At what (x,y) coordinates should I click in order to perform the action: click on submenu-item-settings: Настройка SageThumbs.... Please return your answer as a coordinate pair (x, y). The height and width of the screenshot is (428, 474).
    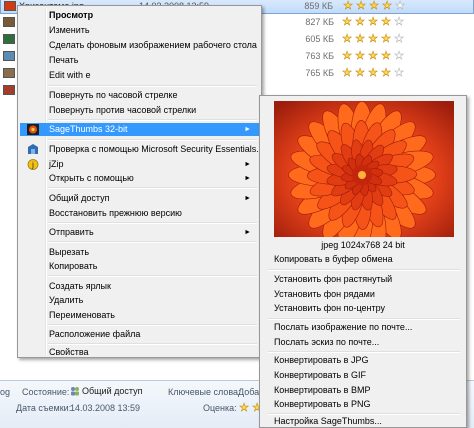
    Looking at the image, I should click on (363, 421).